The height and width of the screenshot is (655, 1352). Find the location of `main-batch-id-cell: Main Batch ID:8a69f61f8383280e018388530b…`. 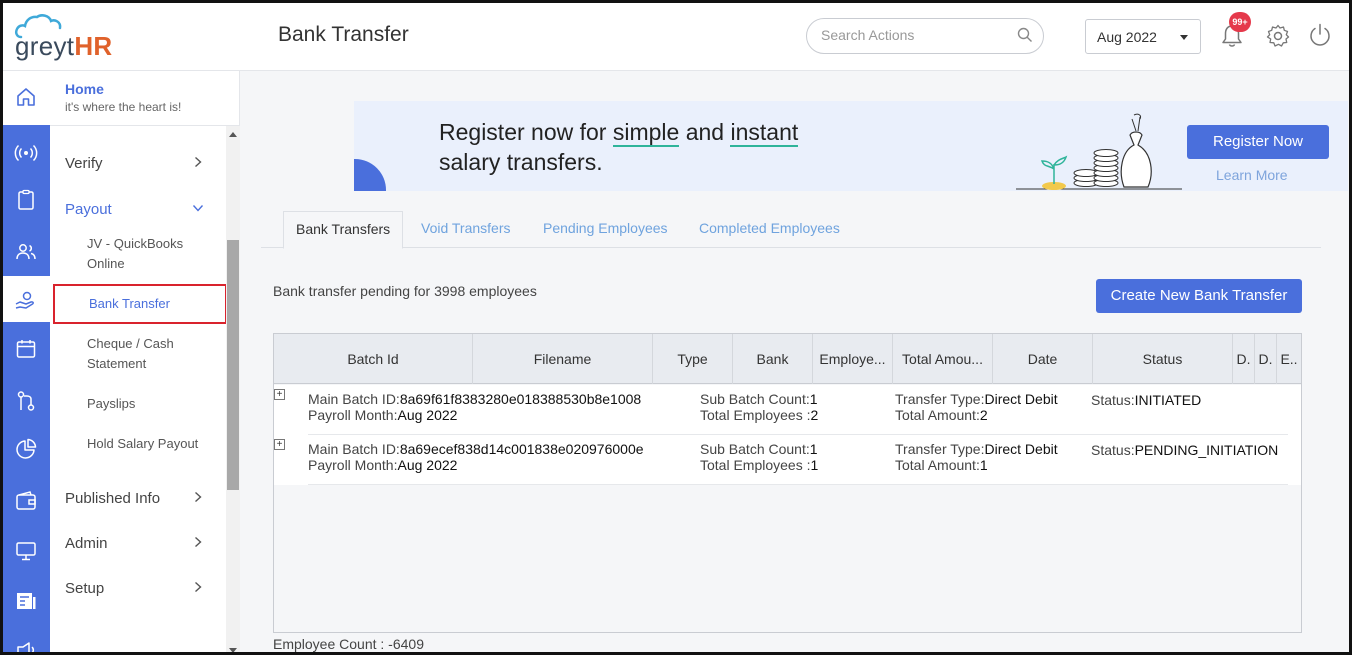

main-batch-id-cell: Main Batch ID:8a69f61f8383280e018388530b… is located at coordinates (475, 399).